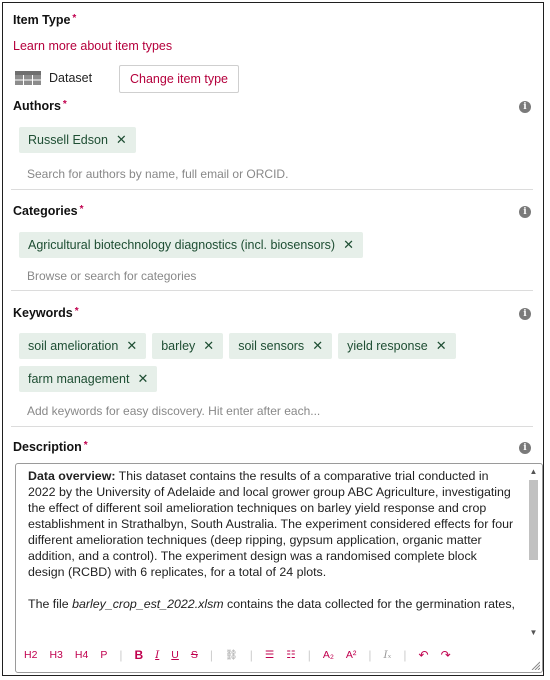  I want to click on italic-button: I, so click(157, 655).